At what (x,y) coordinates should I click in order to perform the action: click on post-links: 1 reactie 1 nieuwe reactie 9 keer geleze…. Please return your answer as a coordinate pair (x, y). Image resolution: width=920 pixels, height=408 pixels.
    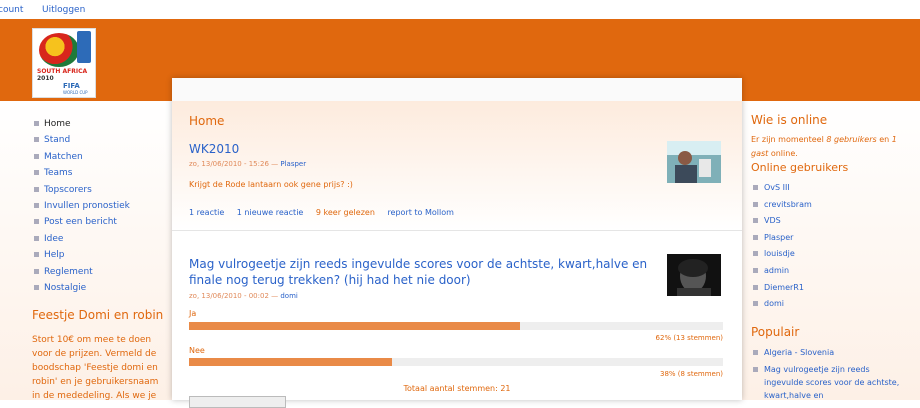
    Looking at the image, I should click on (326, 212).